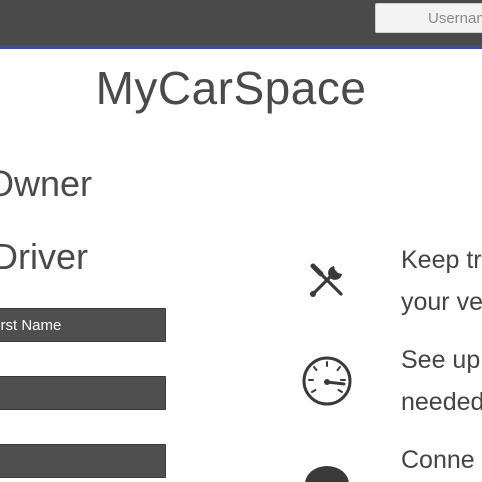 This screenshot has width=482, height=482. I want to click on feature-3-text: Conne, so click(438, 460).